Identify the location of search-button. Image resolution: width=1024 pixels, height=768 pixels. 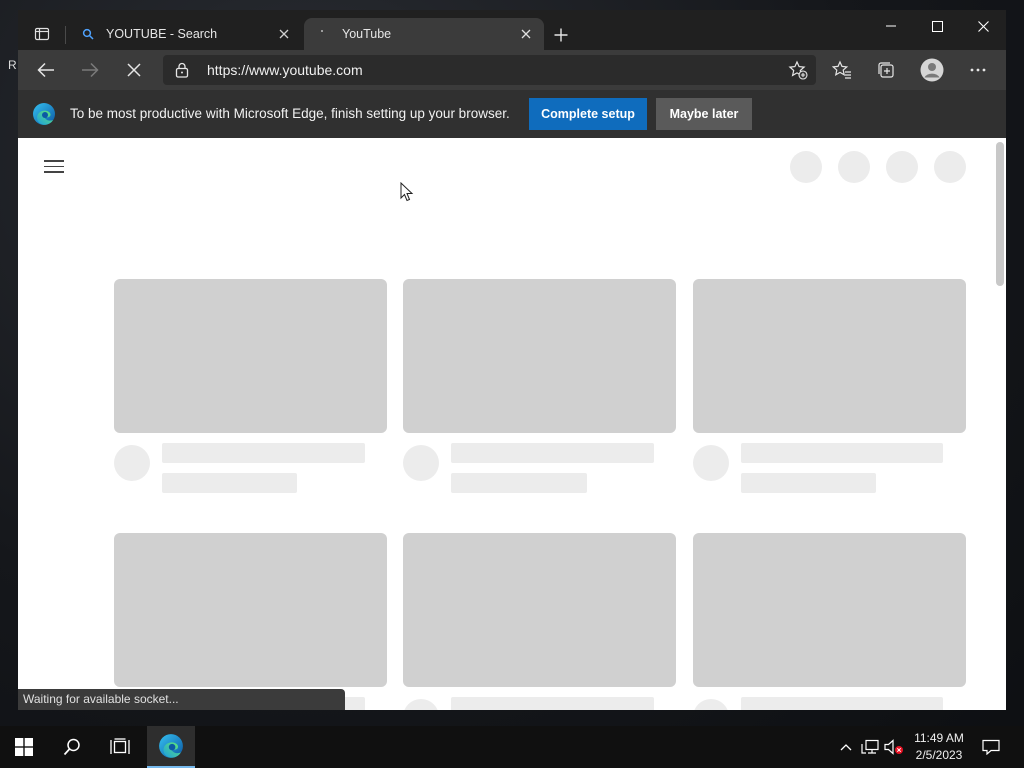
(72, 747).